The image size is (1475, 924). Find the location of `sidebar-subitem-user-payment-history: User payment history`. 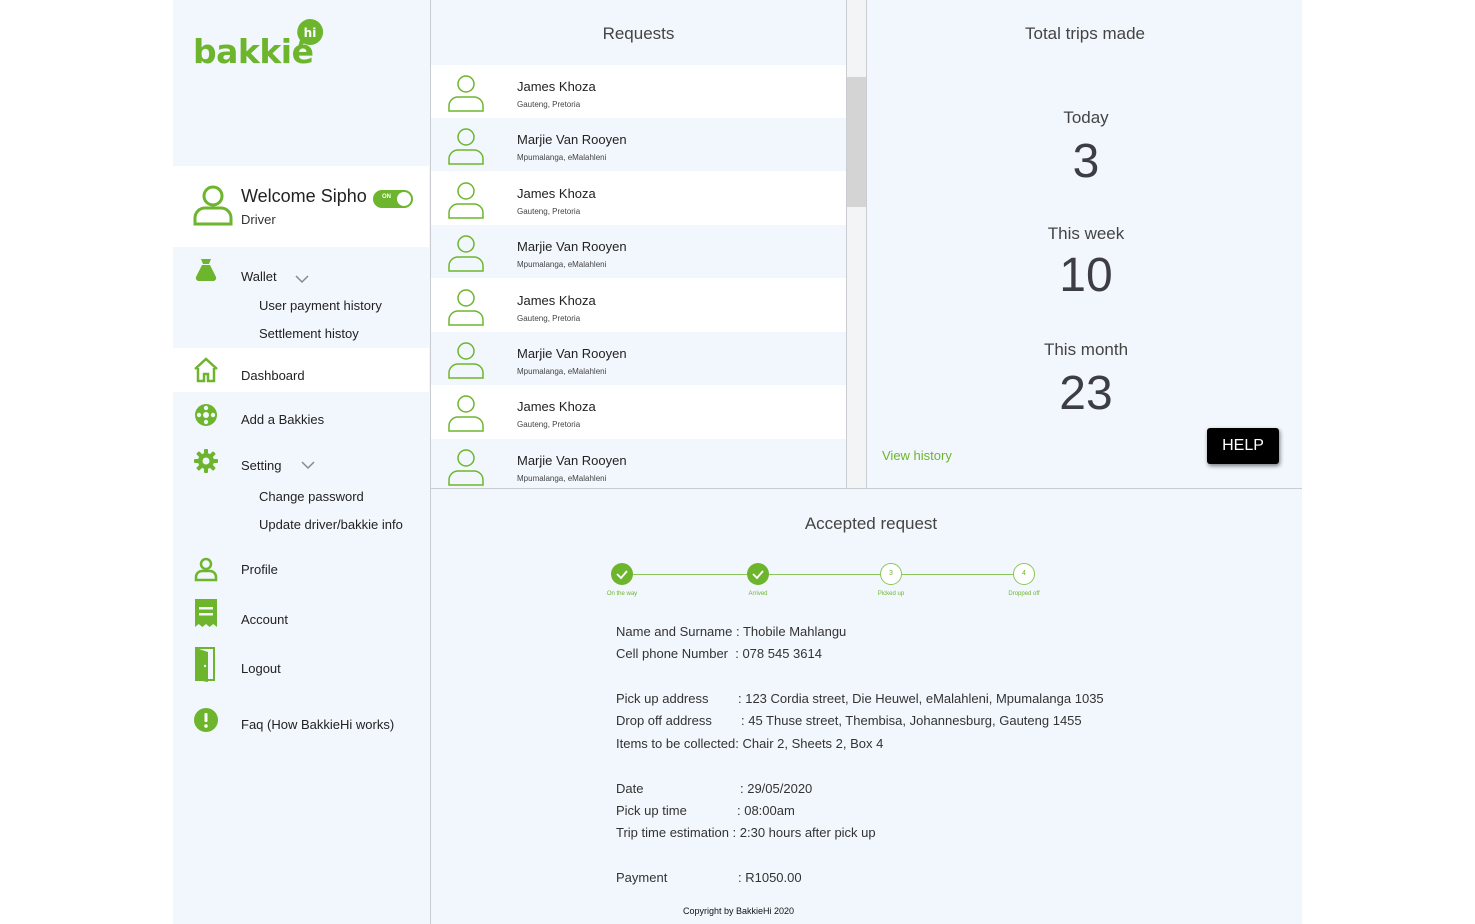

sidebar-subitem-user-payment-history: User payment history is located at coordinates (320, 305).